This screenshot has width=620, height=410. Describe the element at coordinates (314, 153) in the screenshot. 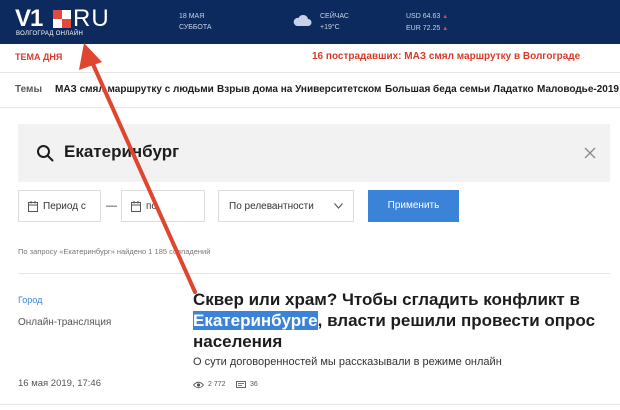

I see `search-input: Екатеринбург` at that location.